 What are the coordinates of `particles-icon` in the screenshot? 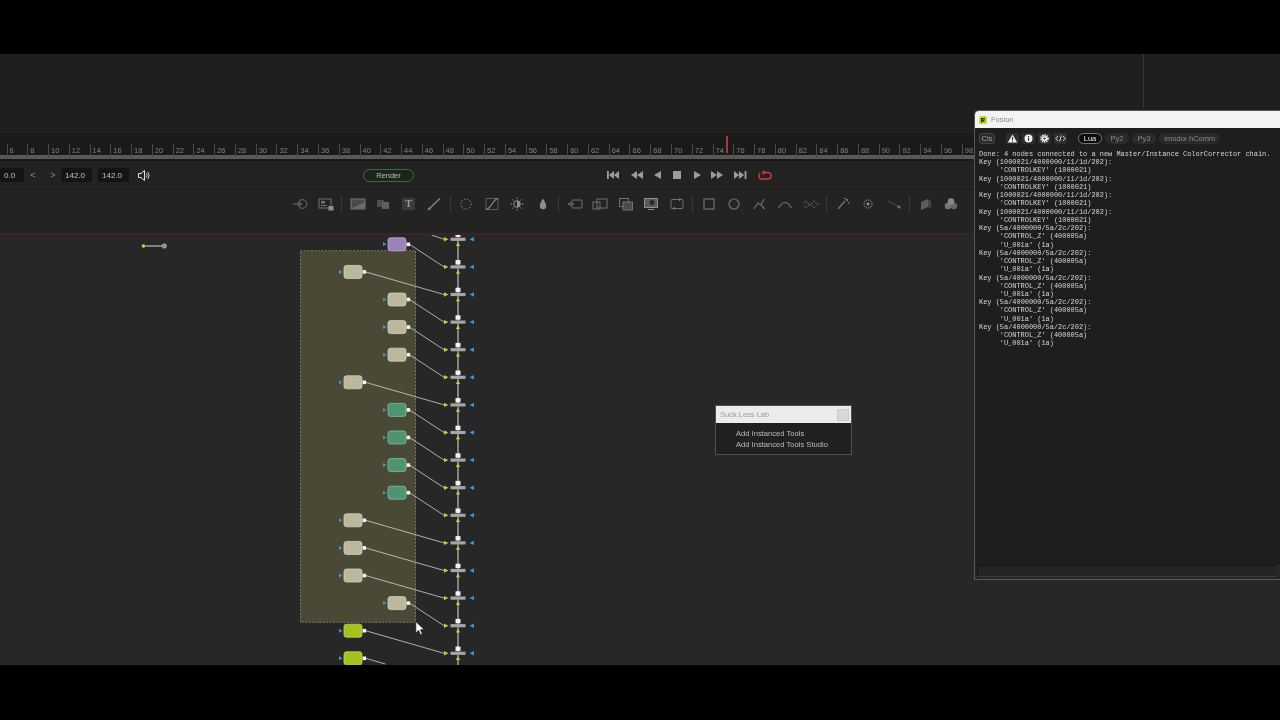 It's located at (466, 204).